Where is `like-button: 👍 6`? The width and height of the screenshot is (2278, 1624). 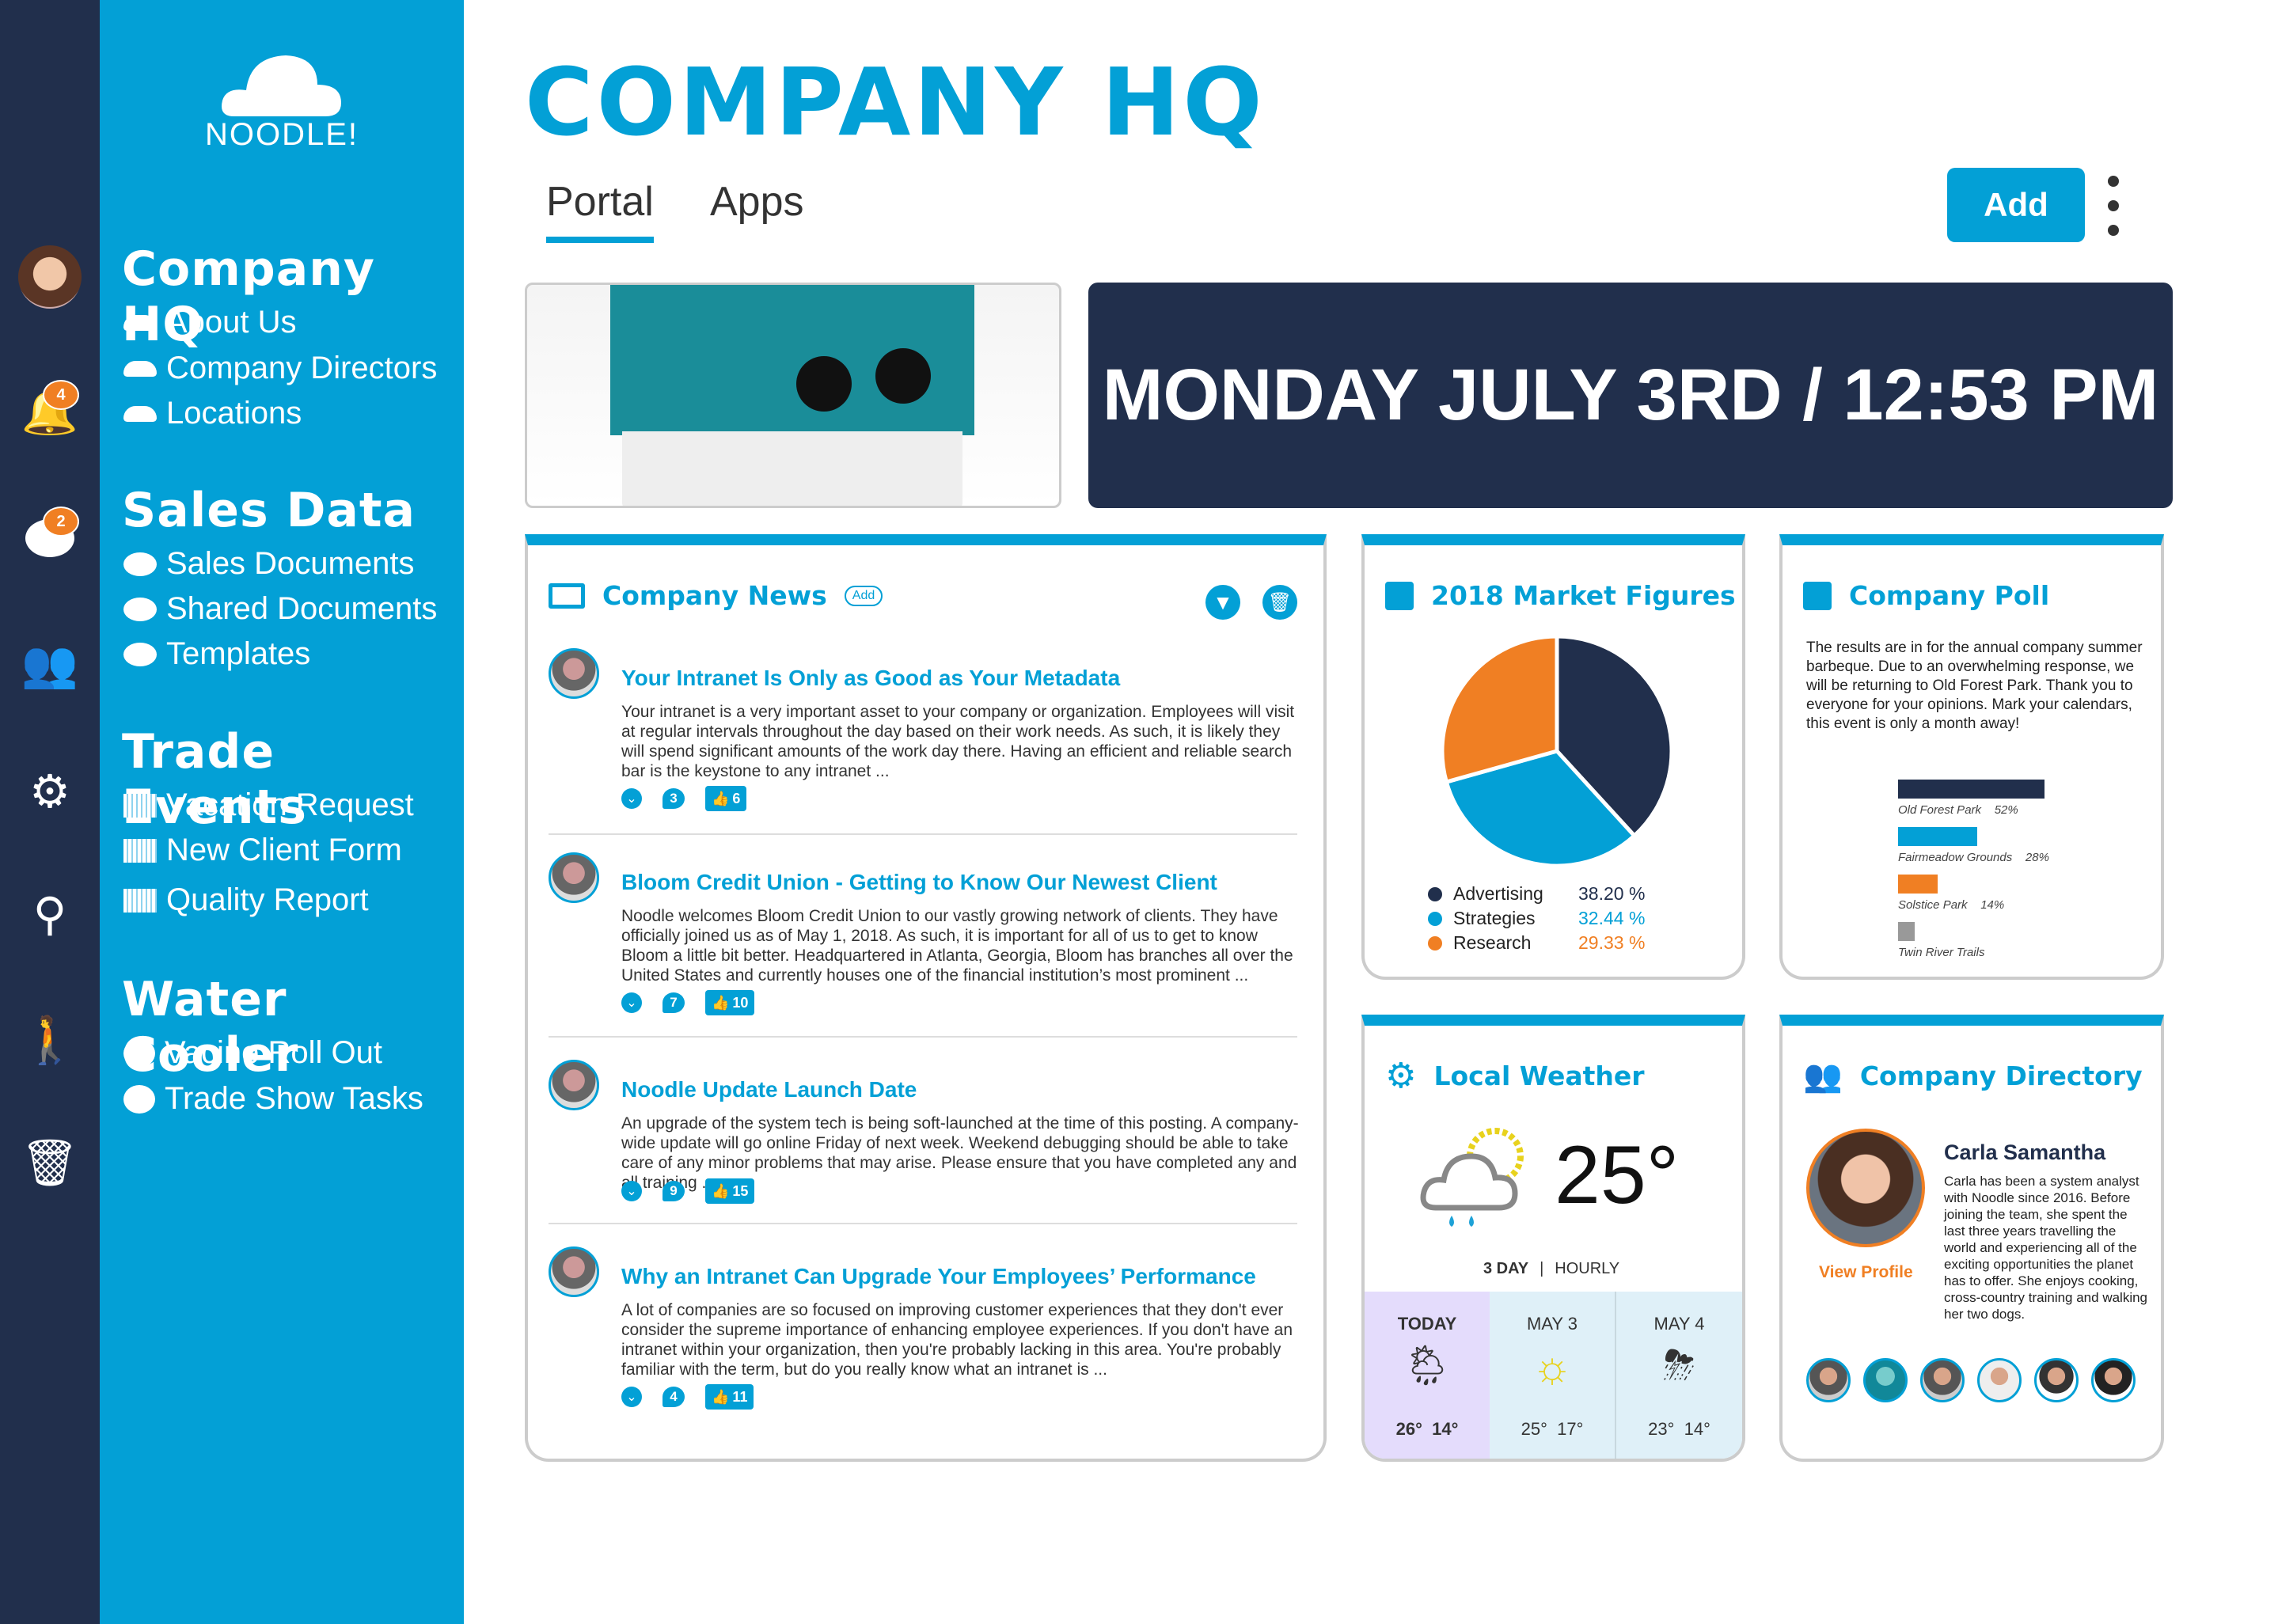 like-button: 👍 6 is located at coordinates (726, 798).